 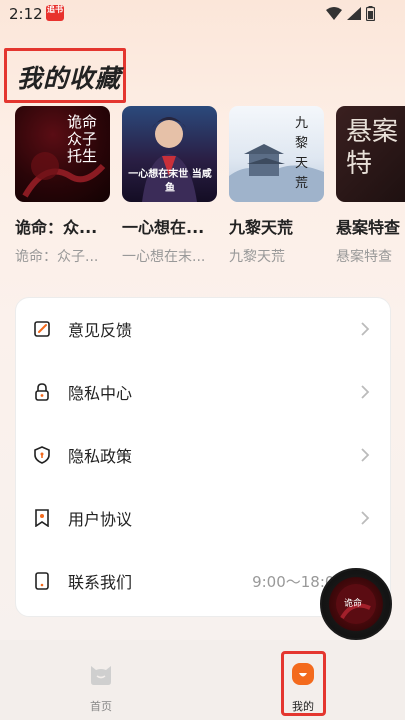 What do you see at coordinates (203, 329) in the screenshot?
I see `menu-item-feedback: 意见反馈` at bounding box center [203, 329].